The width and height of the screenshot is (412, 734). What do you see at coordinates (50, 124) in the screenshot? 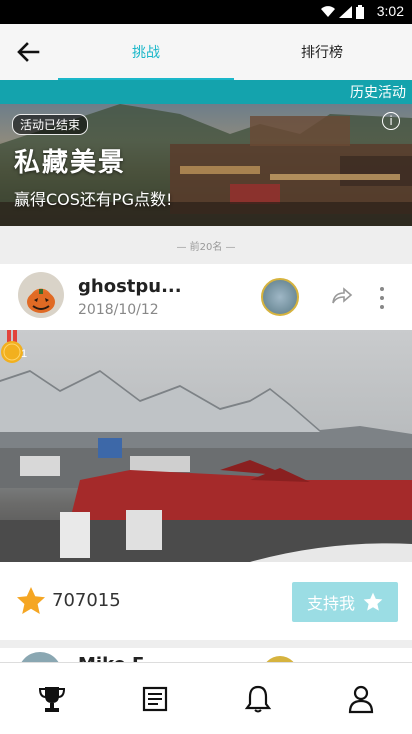
I see `event-ended-badge: 活动已结束` at bounding box center [50, 124].